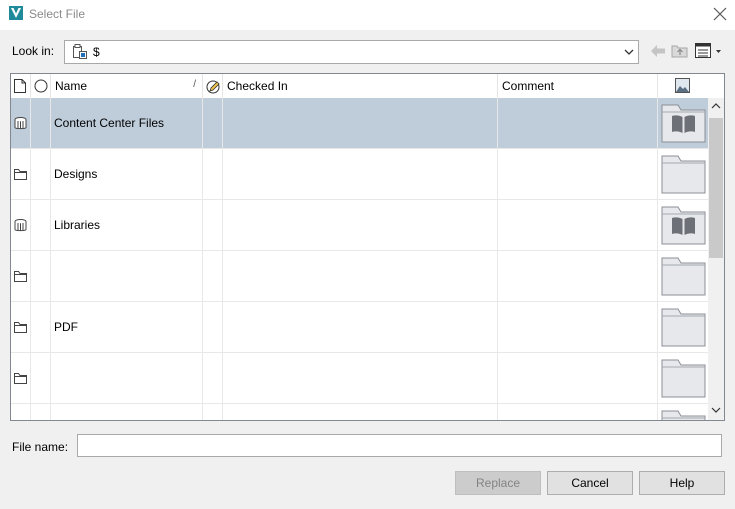 This screenshot has width=735, height=509. What do you see at coordinates (528, 86) in the screenshot?
I see `column-comment-label: Comment` at bounding box center [528, 86].